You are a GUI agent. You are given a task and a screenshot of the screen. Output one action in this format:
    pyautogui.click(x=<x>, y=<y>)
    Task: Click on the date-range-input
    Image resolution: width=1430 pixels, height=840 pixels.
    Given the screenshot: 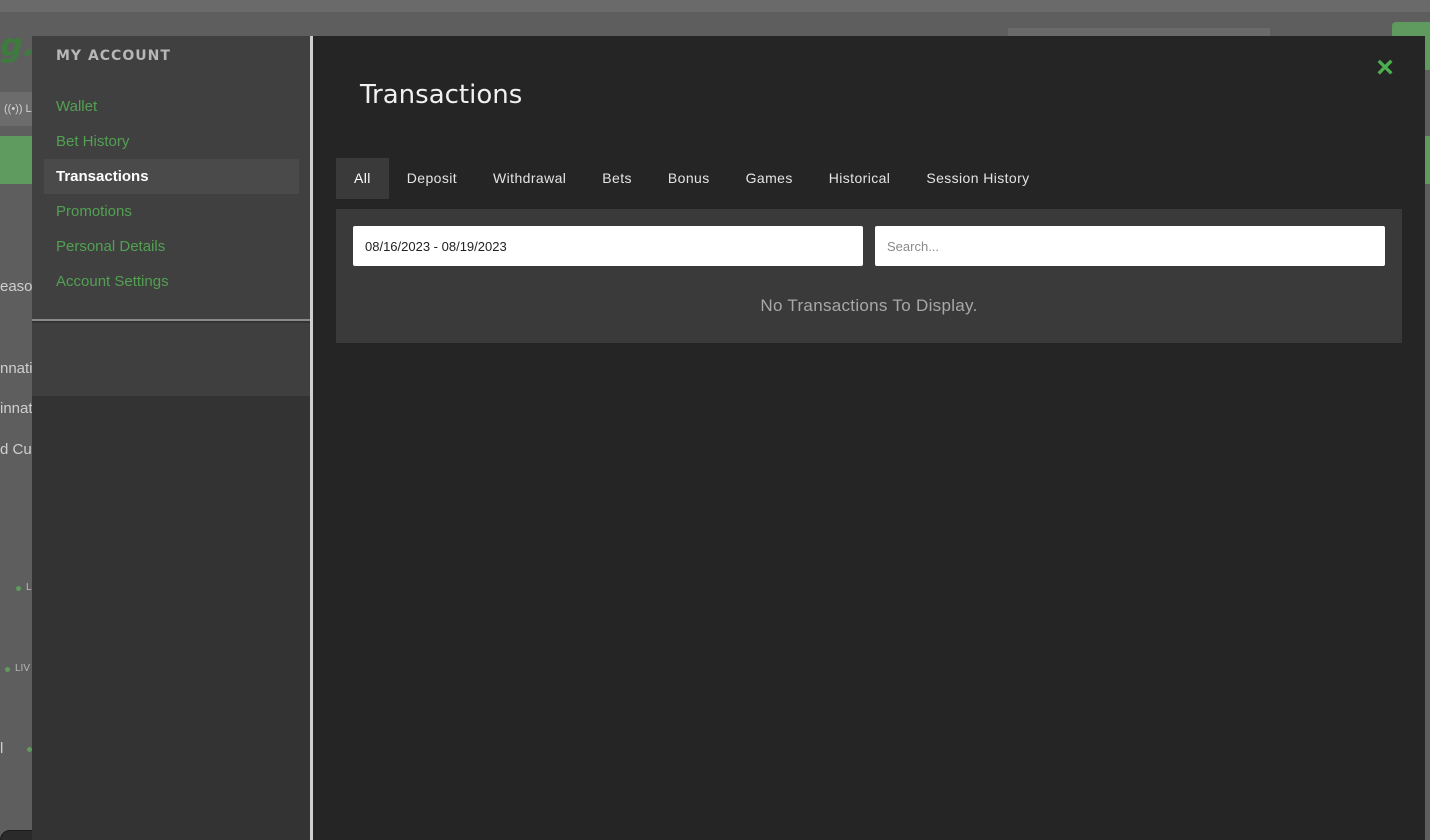 What is the action you would take?
    pyautogui.click(x=608, y=246)
    